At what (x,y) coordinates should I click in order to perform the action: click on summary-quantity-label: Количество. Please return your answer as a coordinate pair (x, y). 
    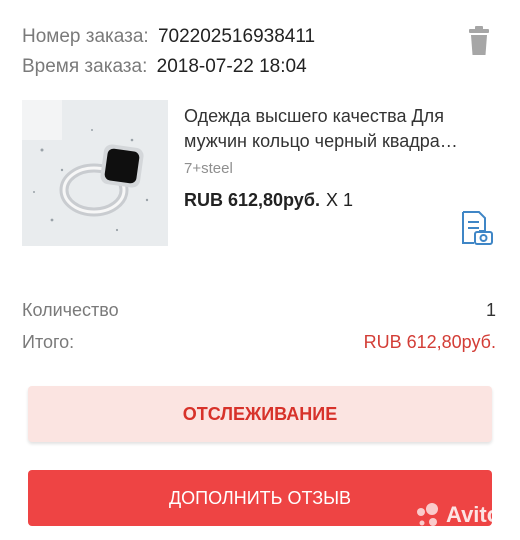
    Looking at the image, I should click on (70, 310).